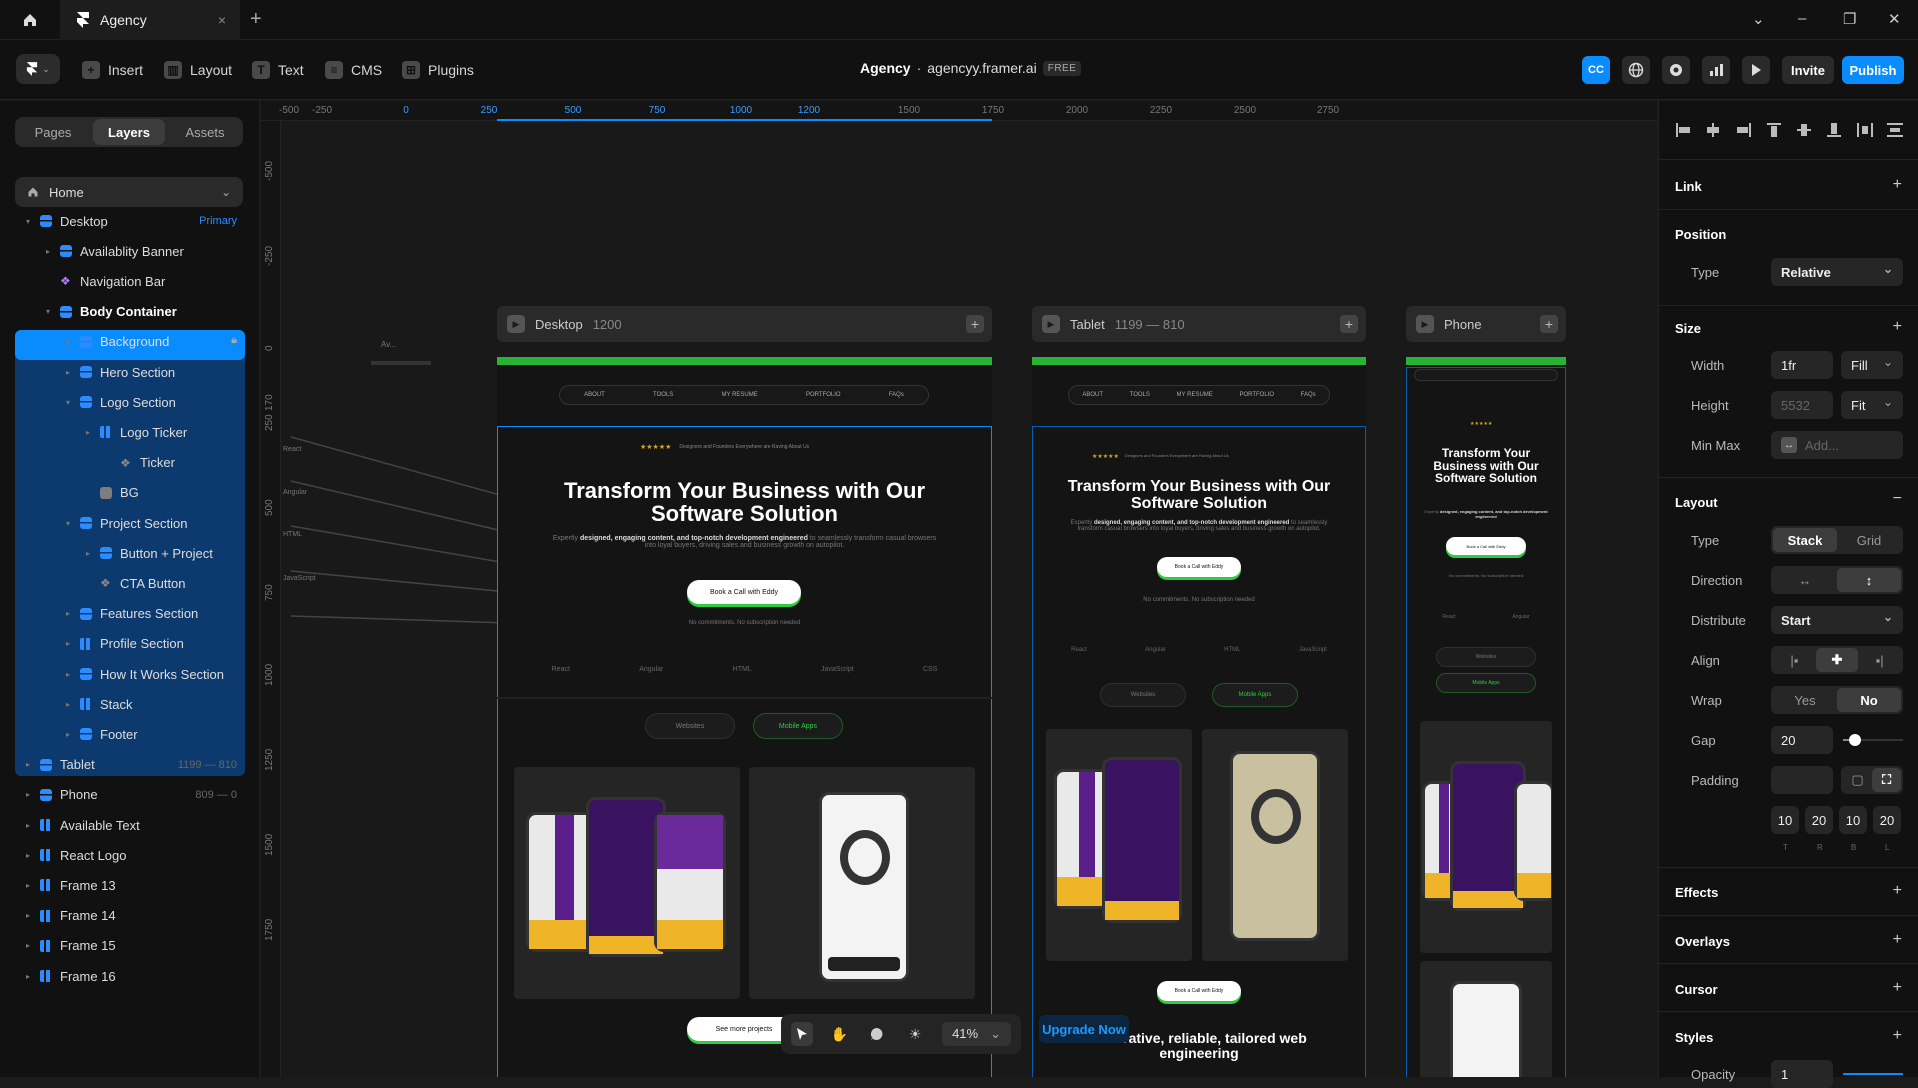 This screenshot has height=1088, width=1918. What do you see at coordinates (1758, 19) in the screenshot?
I see `tab-list-chevron-icon: ⌄` at bounding box center [1758, 19].